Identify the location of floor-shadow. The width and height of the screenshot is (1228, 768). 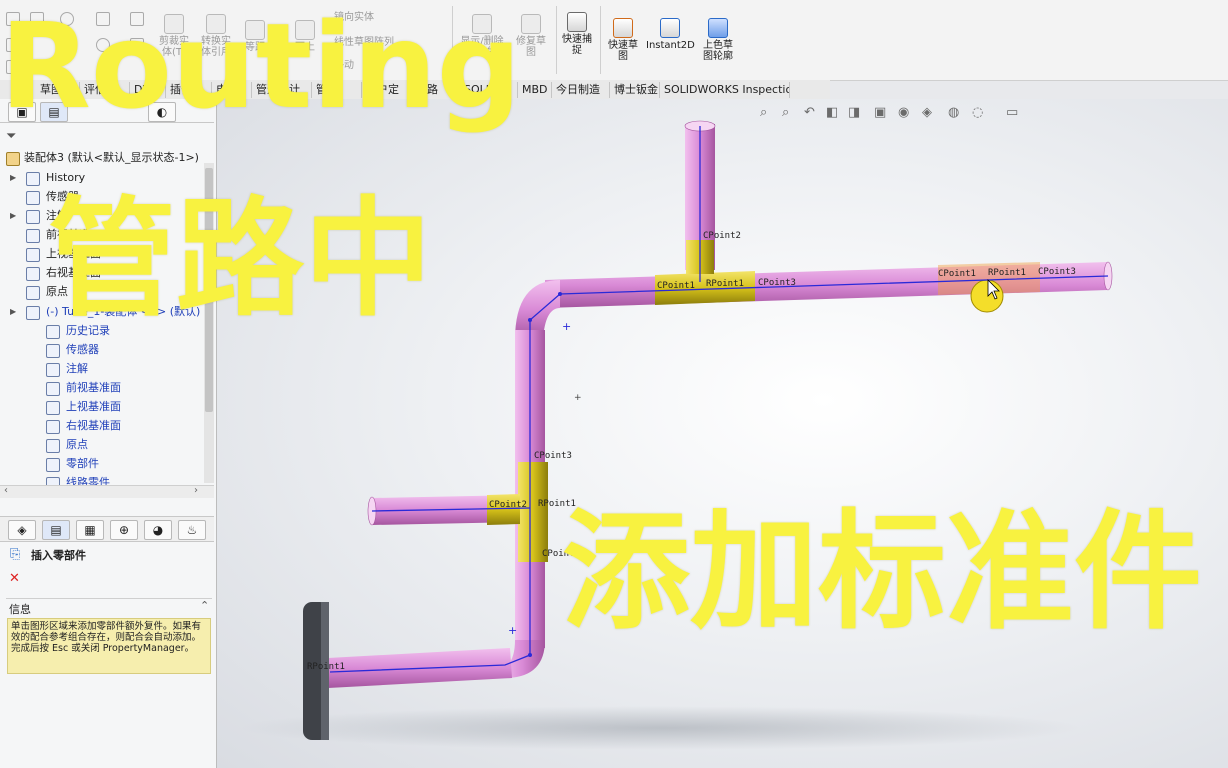
(660, 728).